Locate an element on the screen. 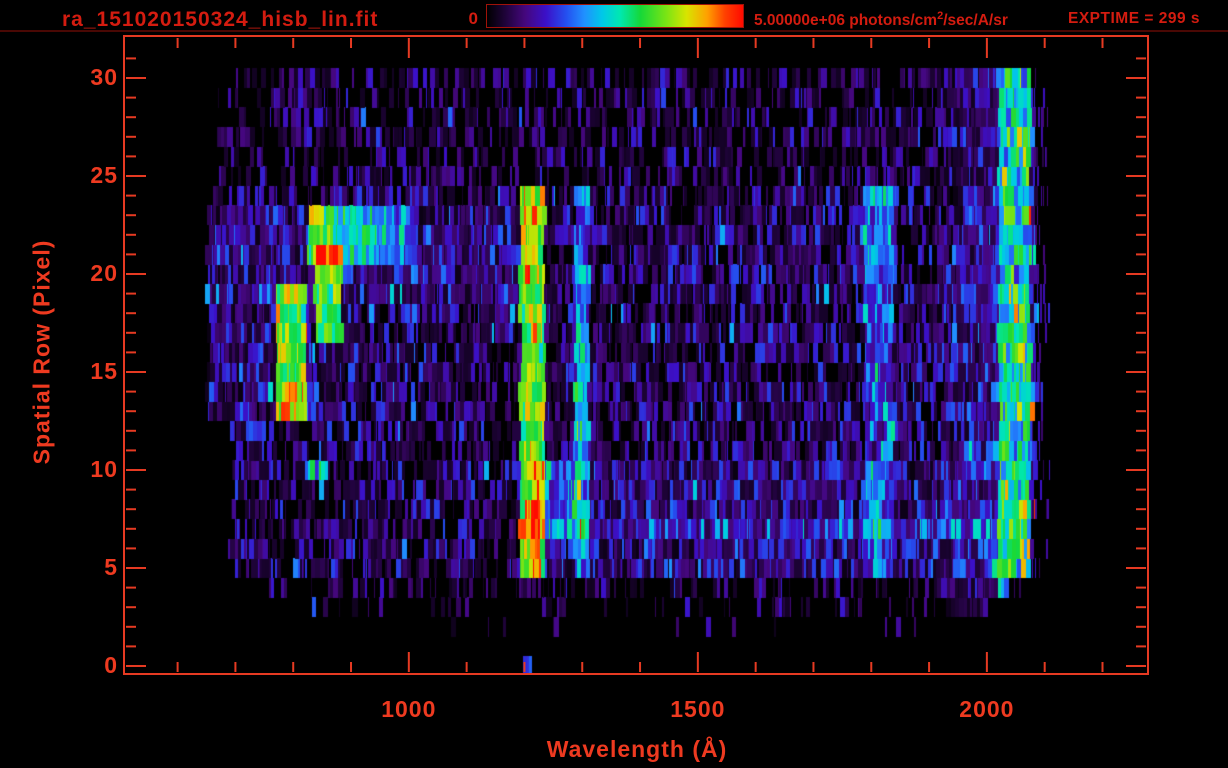  y-axis-title: Spatial Row (Pixel) is located at coordinates (41, 352).